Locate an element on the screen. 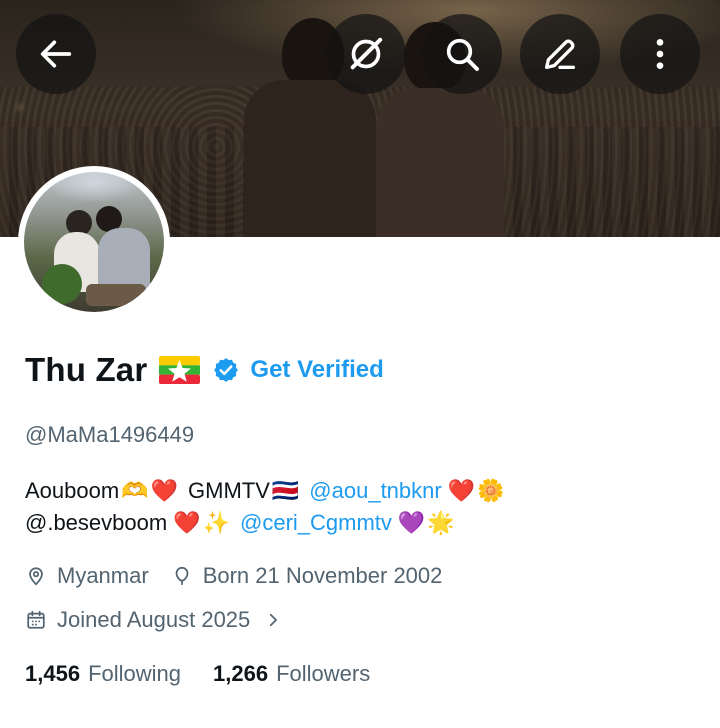  profile-meta-row: Myanmar Born 21 November 2002 is located at coordinates (244, 576).